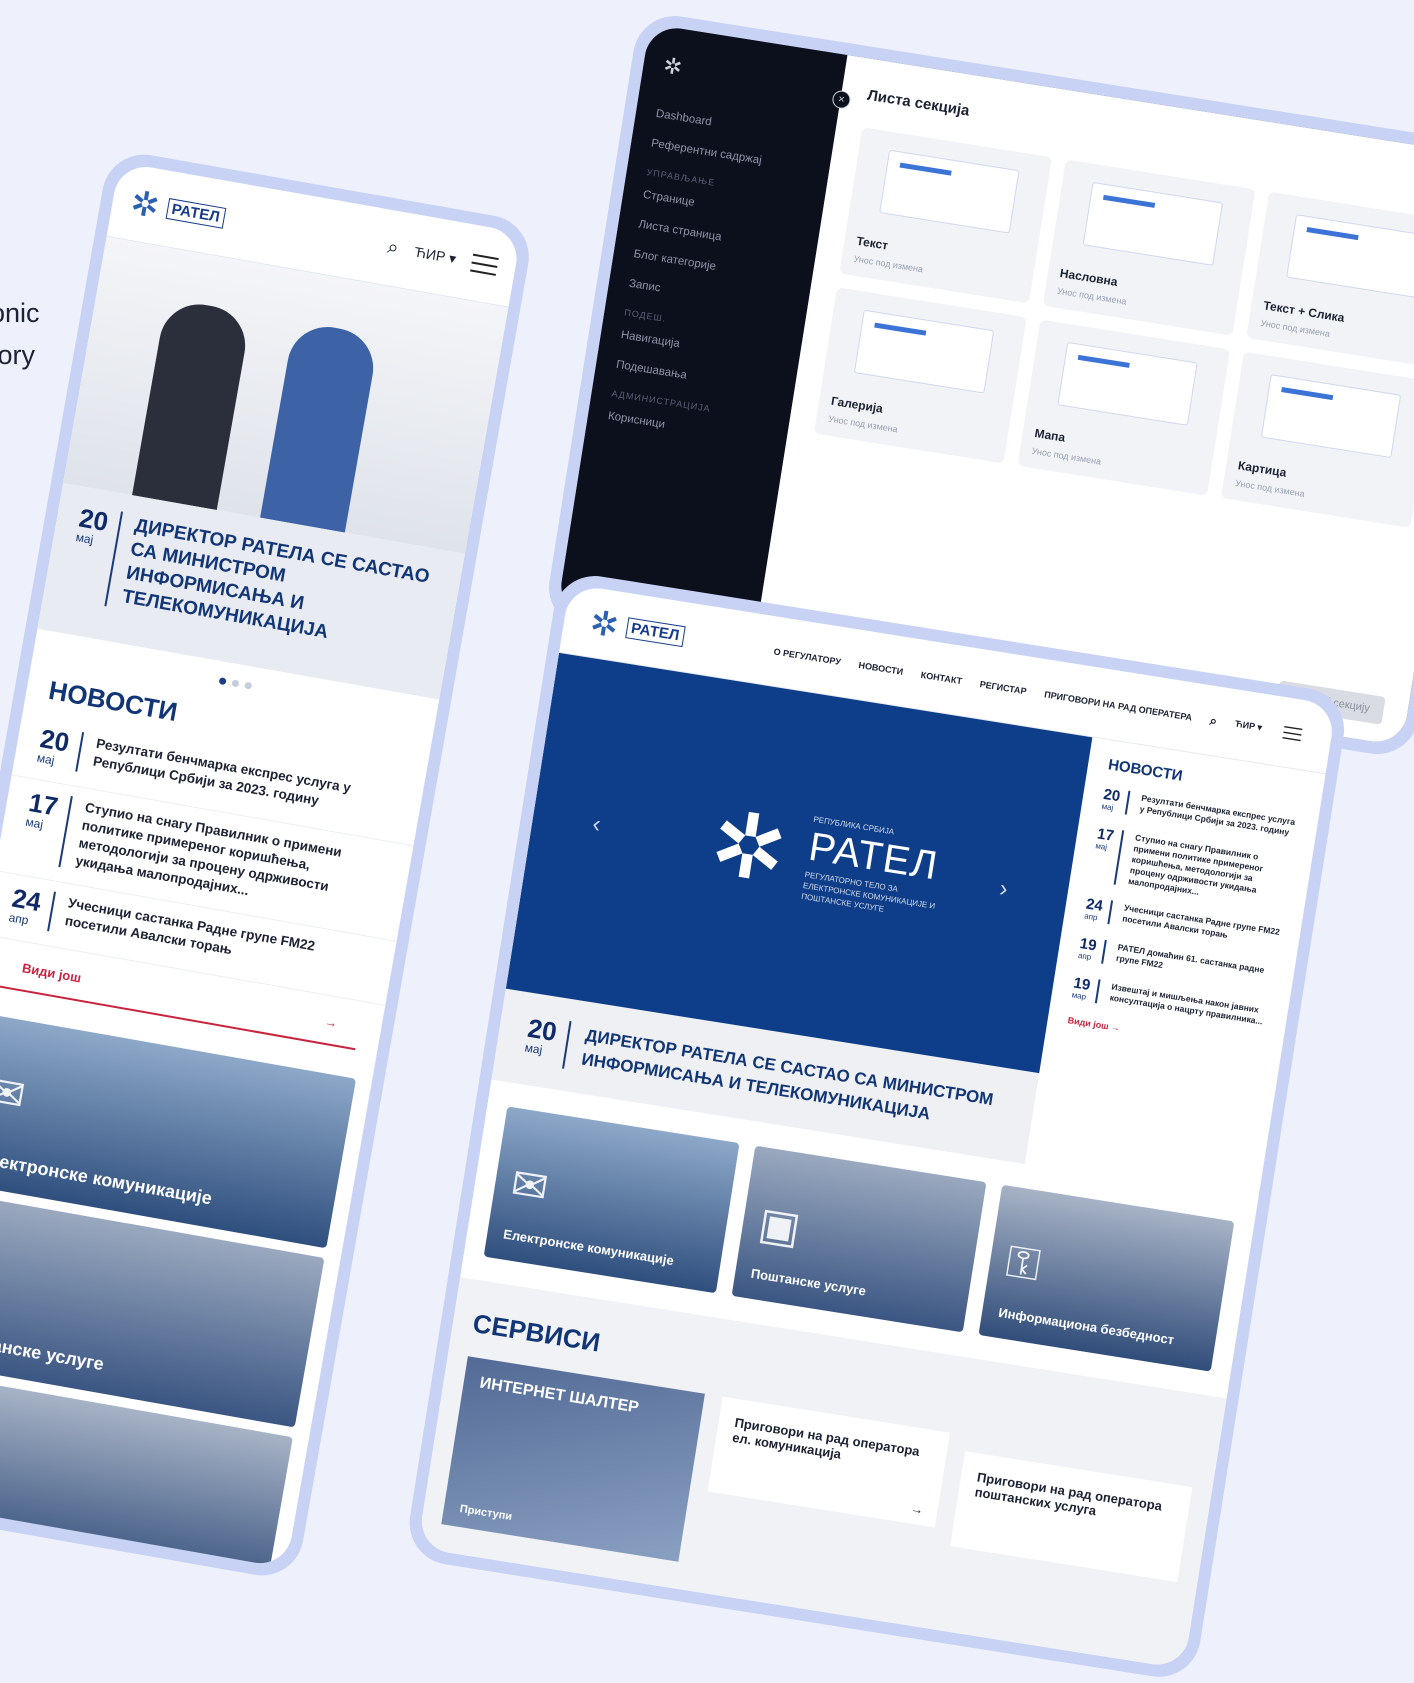  I want to click on prev-arrow-icon: ‹, so click(596, 824).